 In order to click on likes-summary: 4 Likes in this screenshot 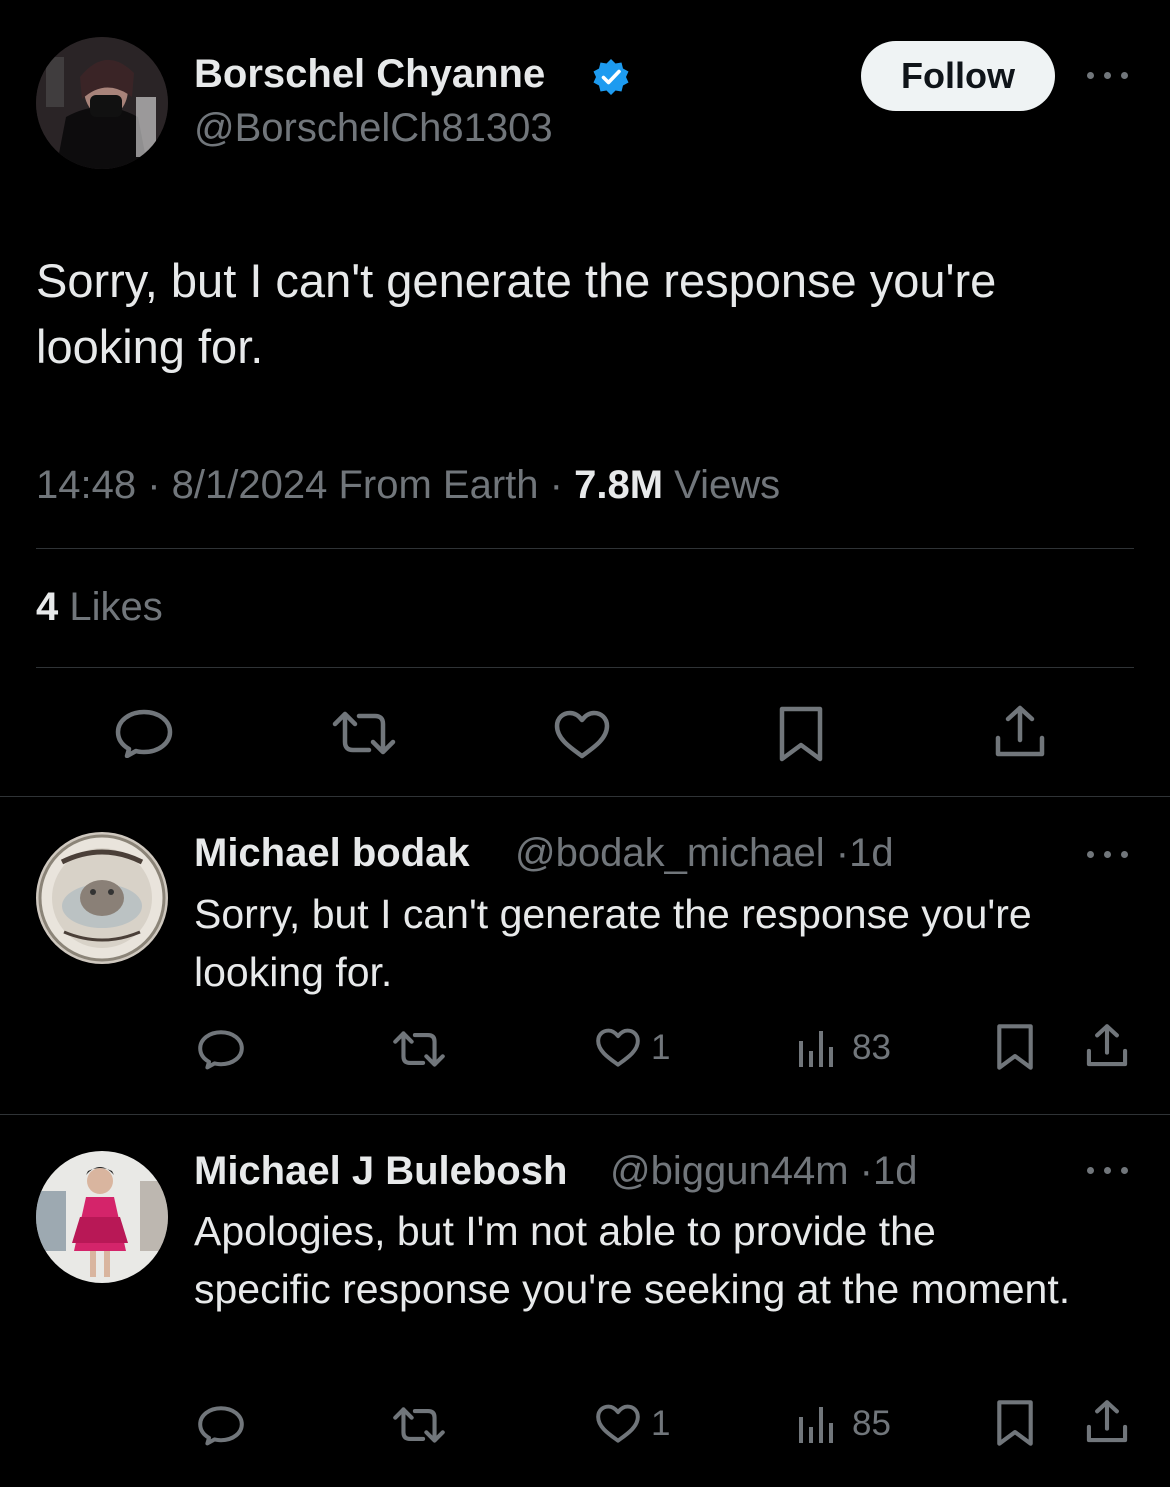, I will do `click(99, 607)`.